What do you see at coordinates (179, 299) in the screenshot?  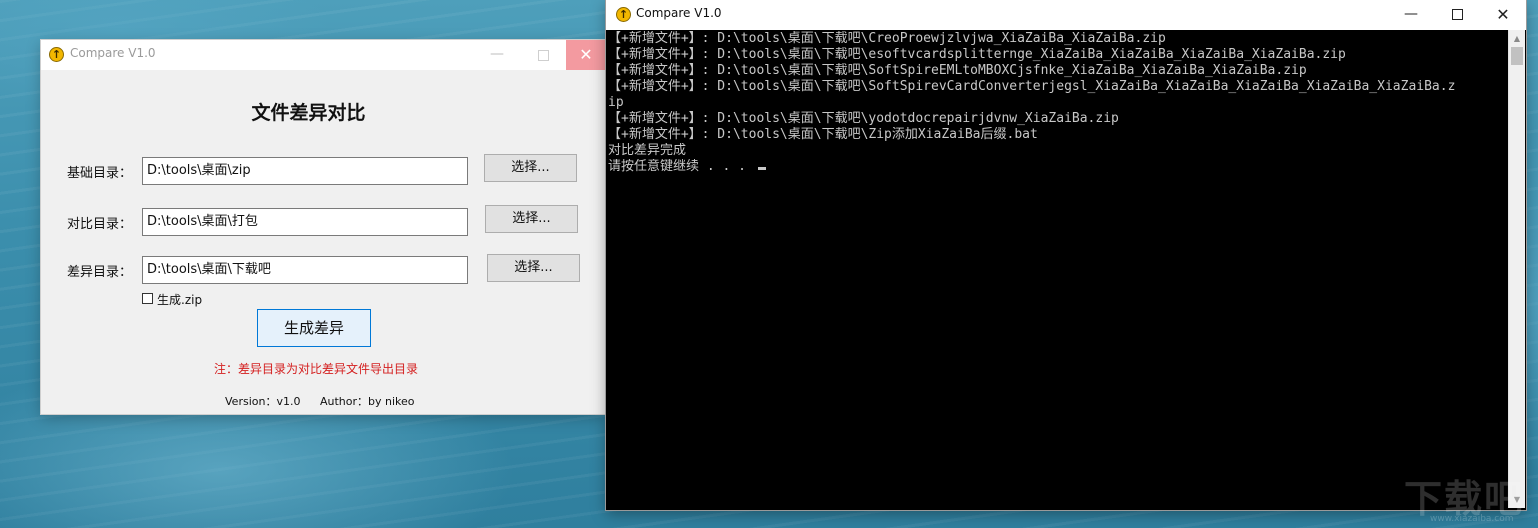 I see `zip-checkbox-label: 生成.zip` at bounding box center [179, 299].